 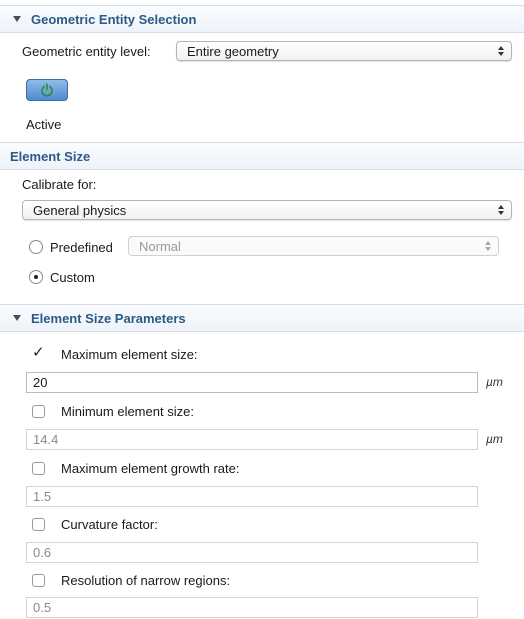 What do you see at coordinates (38, 411) in the screenshot?
I see `minimum-element-size-checkbox` at bounding box center [38, 411].